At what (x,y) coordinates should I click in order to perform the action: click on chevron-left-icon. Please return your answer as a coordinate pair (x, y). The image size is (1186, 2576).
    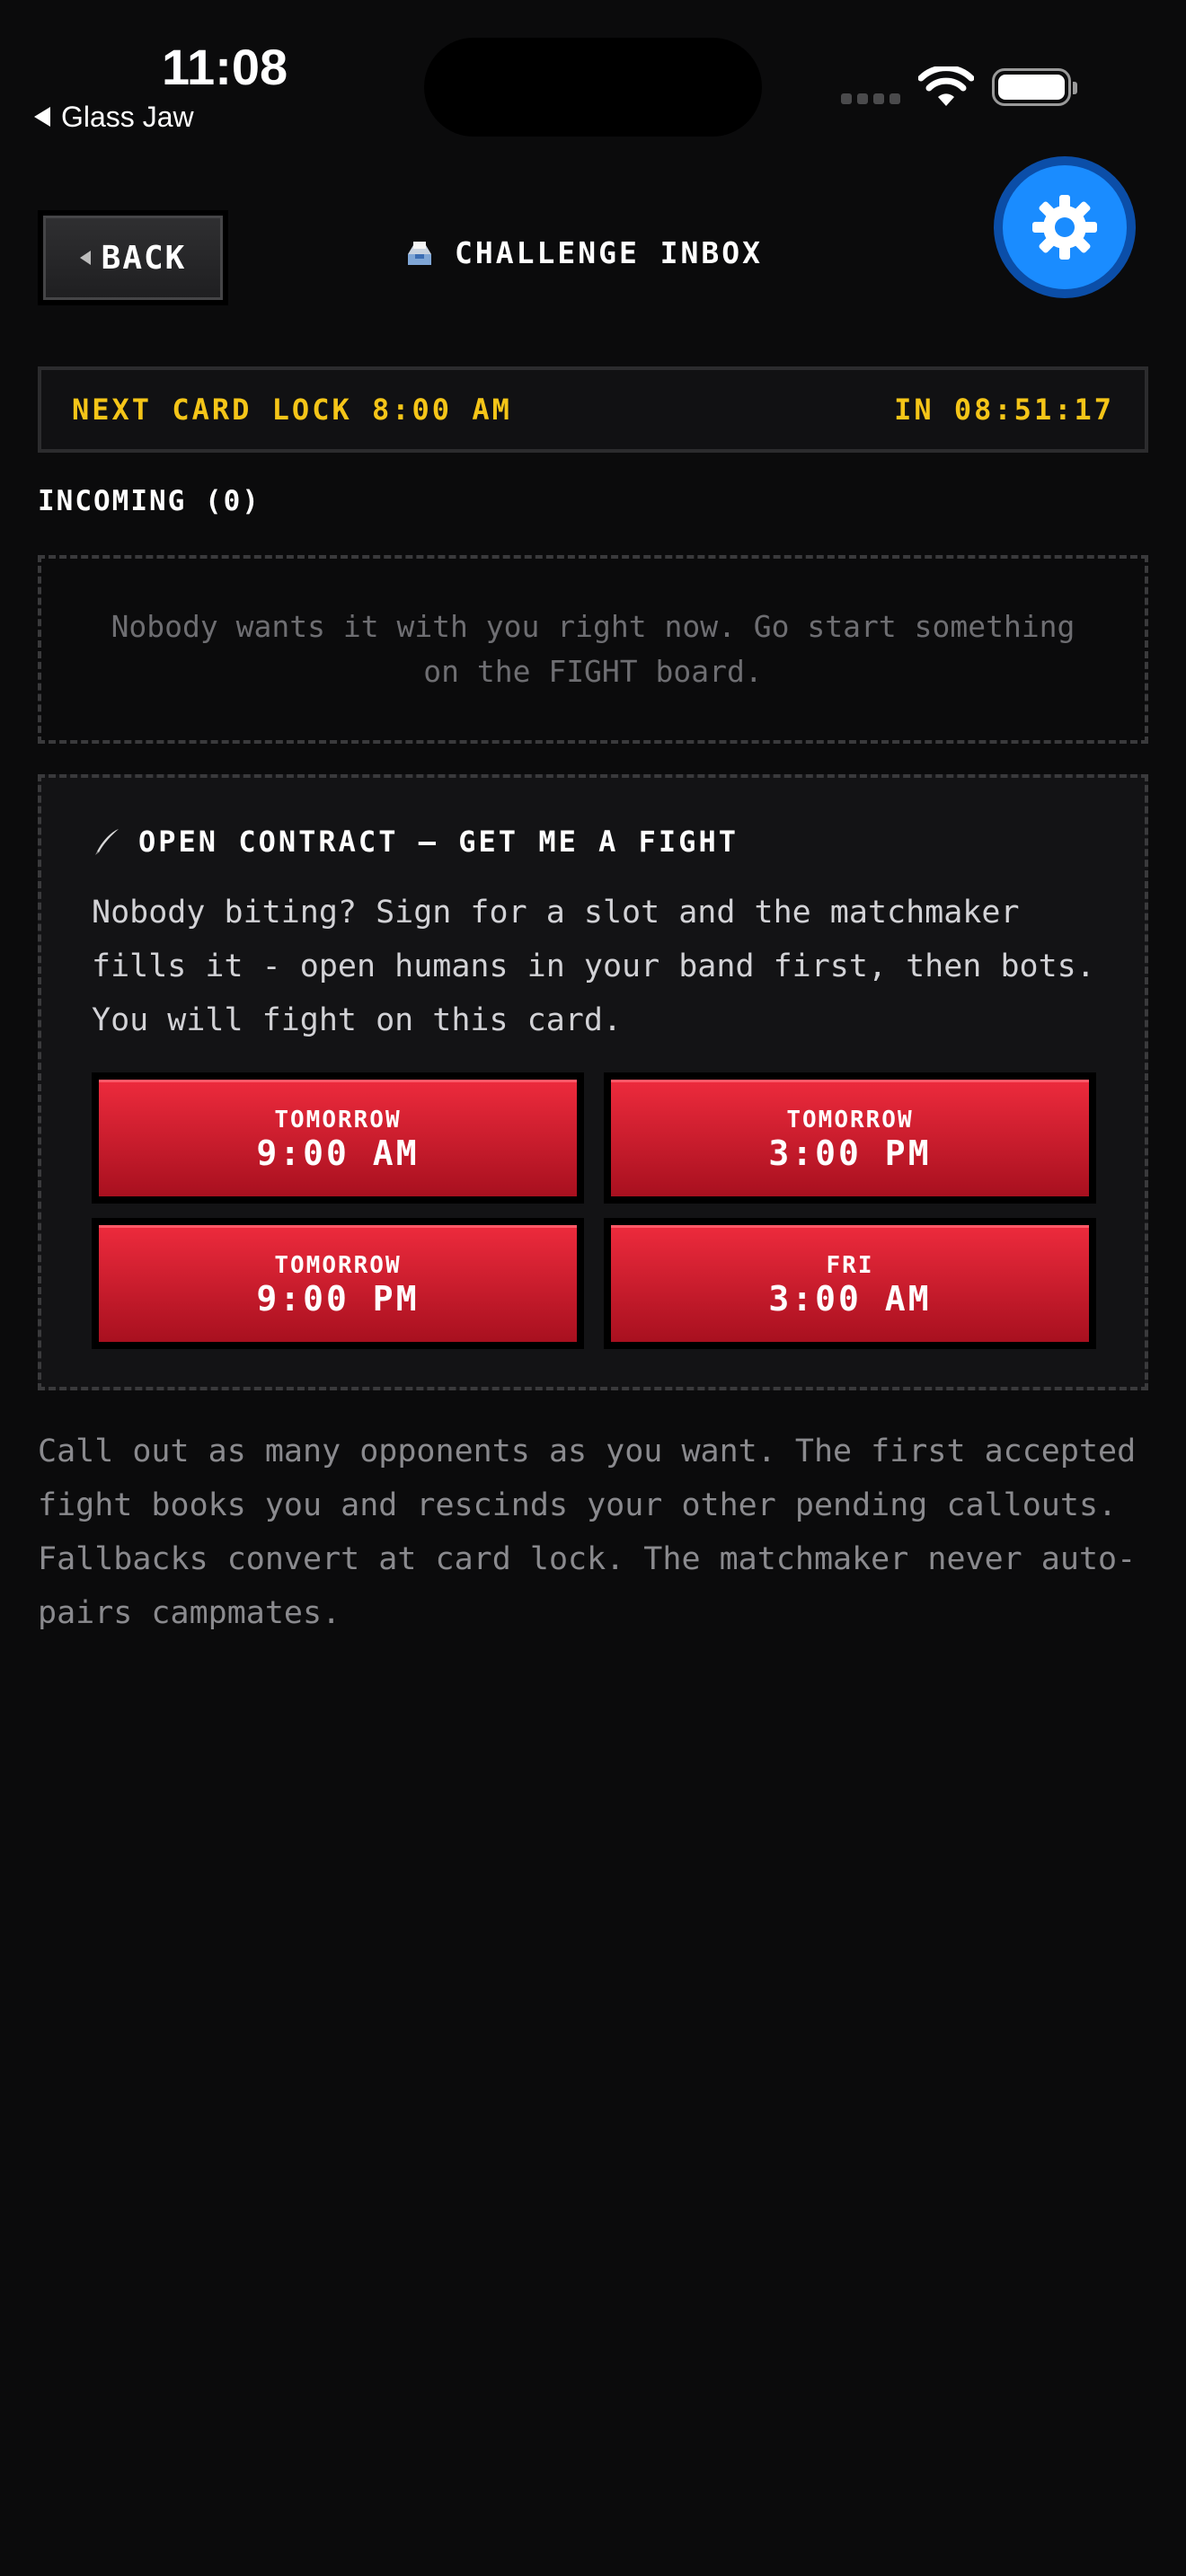
    Looking at the image, I should click on (85, 258).